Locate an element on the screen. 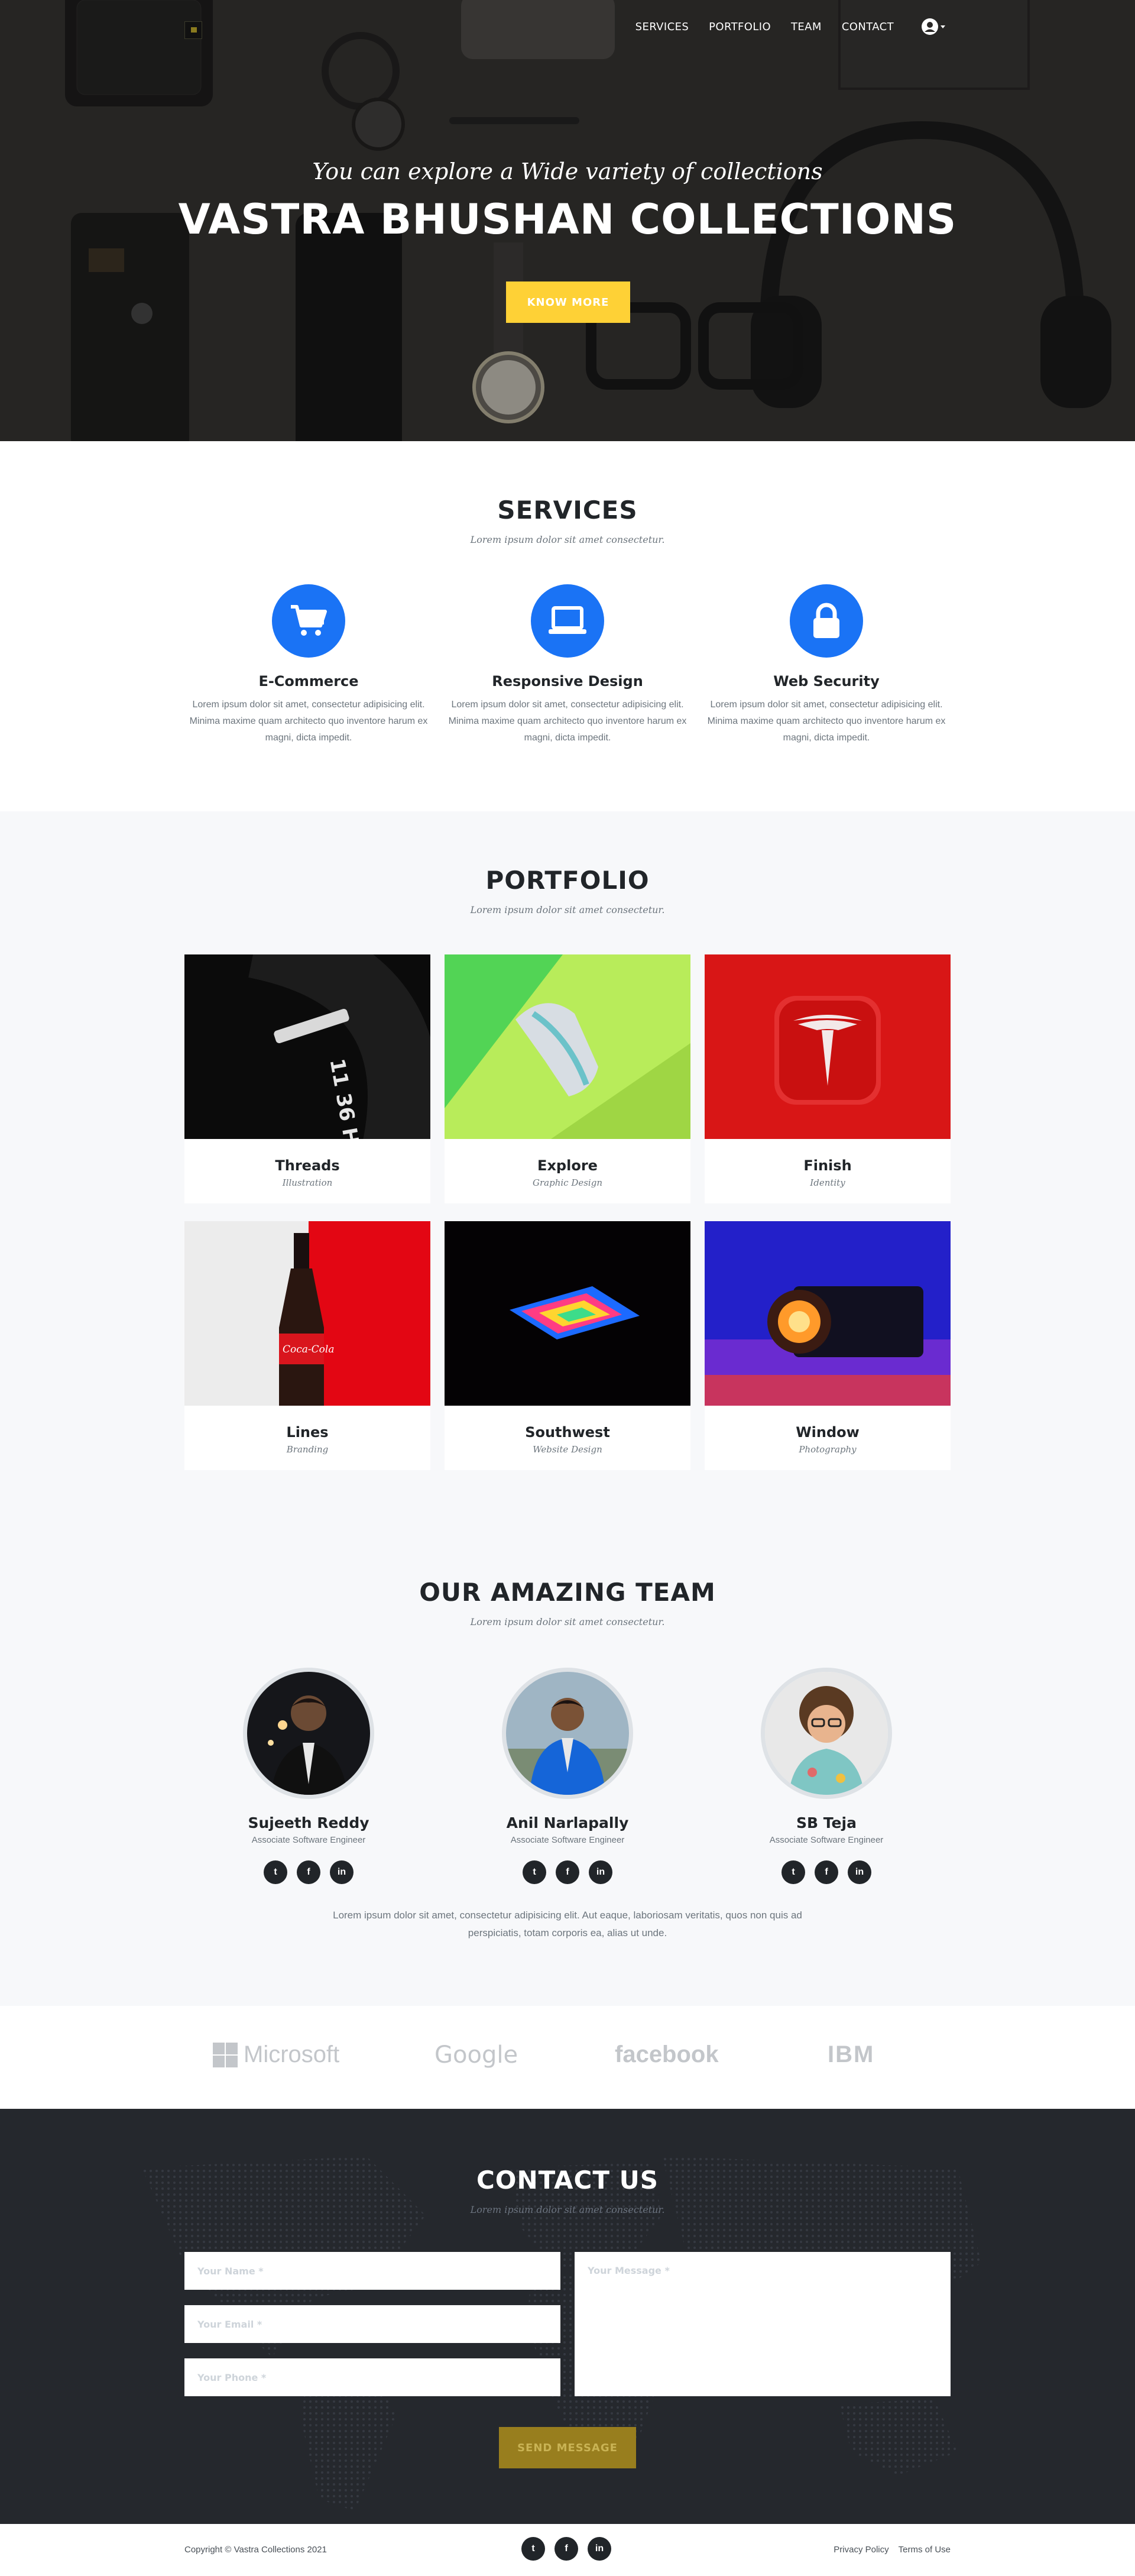 The height and width of the screenshot is (2576, 1135). portfolio-item-category: Branding is located at coordinates (307, 1450).